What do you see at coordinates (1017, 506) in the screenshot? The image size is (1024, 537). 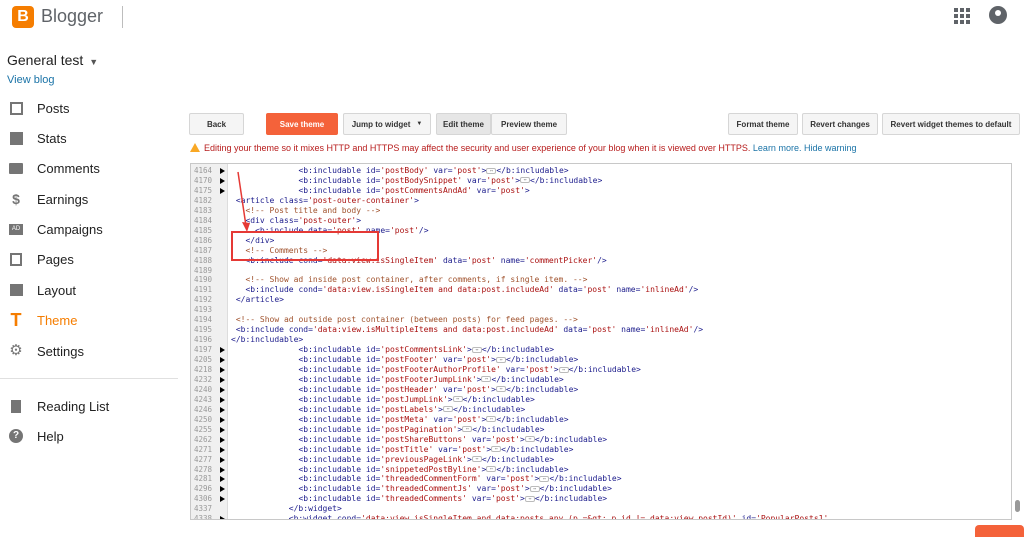 I see `editor-scrollbar` at bounding box center [1017, 506].